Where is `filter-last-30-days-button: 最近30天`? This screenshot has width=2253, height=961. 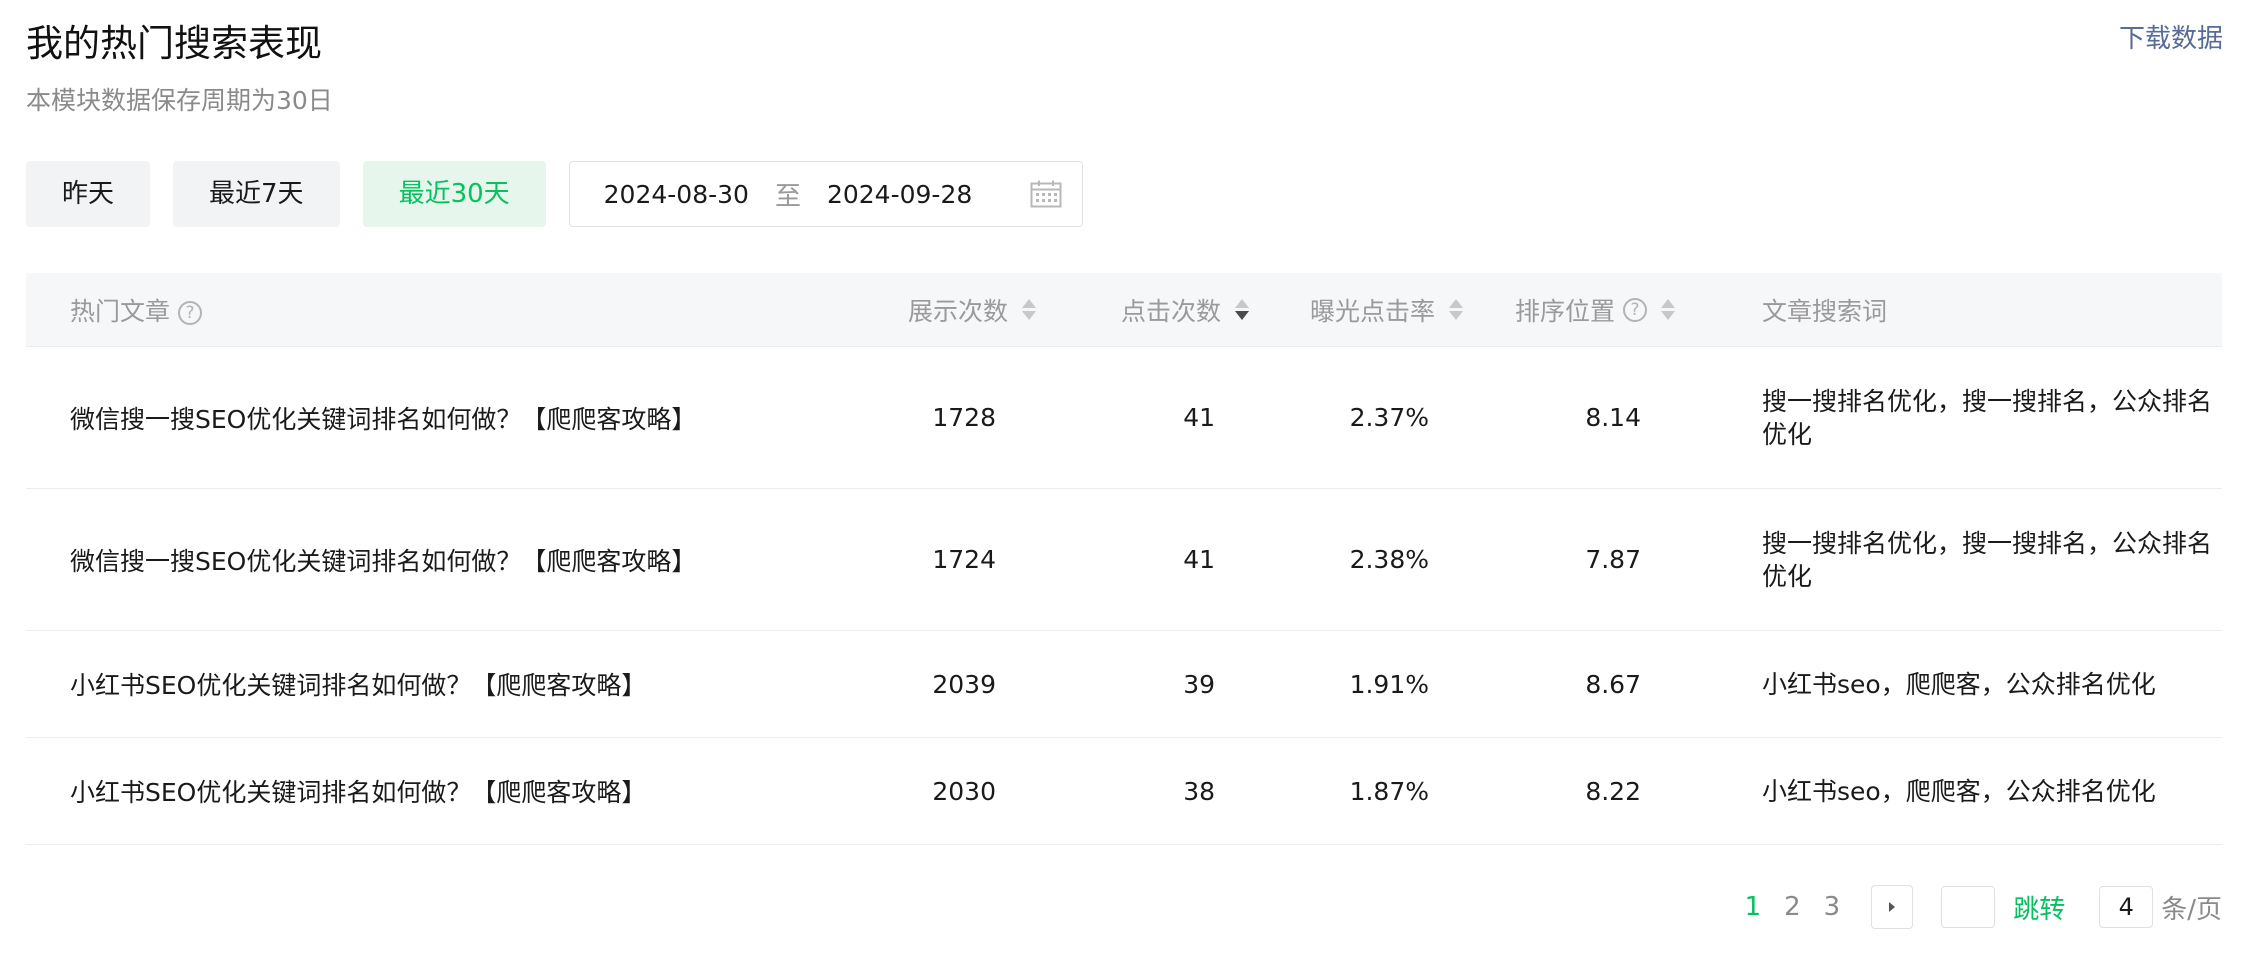
filter-last-30-days-button: 最近30天 is located at coordinates (454, 194).